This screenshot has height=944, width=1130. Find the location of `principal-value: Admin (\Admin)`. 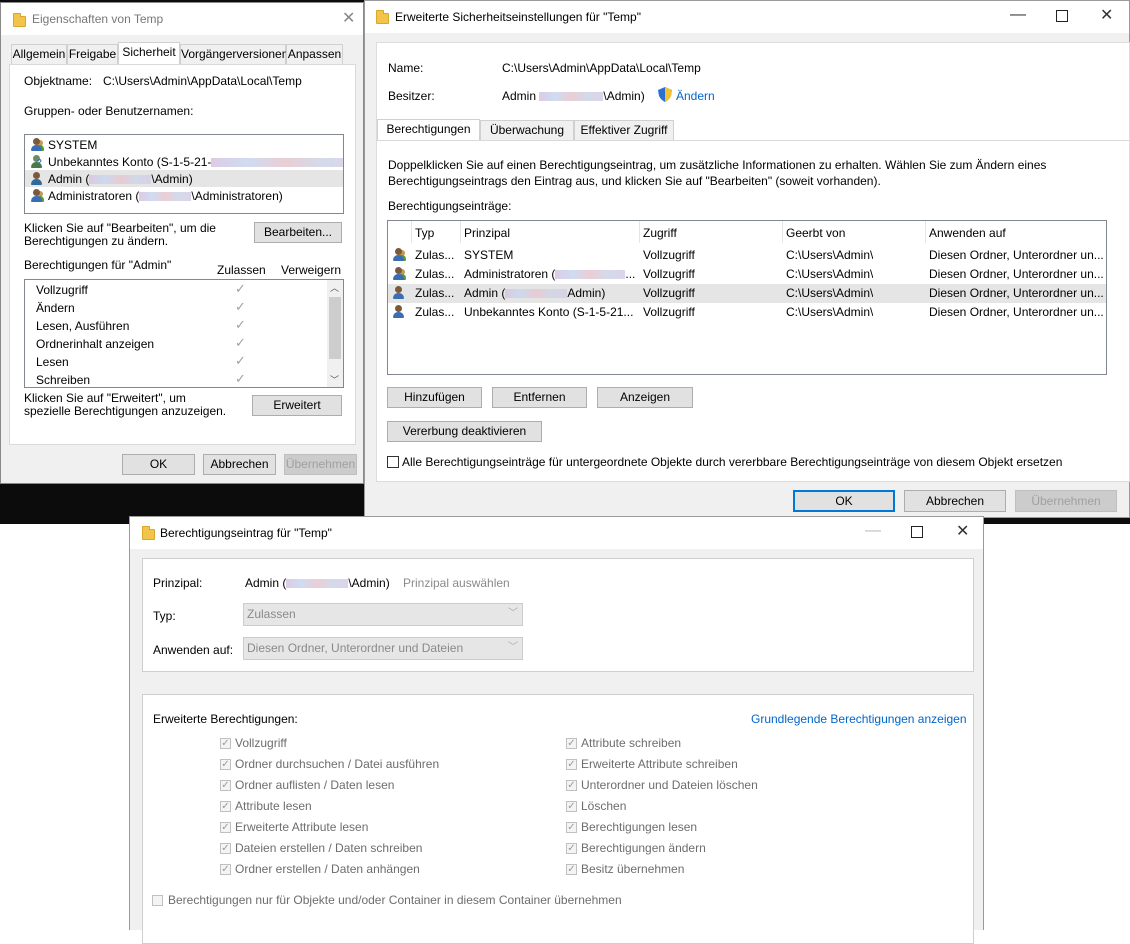

principal-value: Admin (\Admin) is located at coordinates (317, 583).